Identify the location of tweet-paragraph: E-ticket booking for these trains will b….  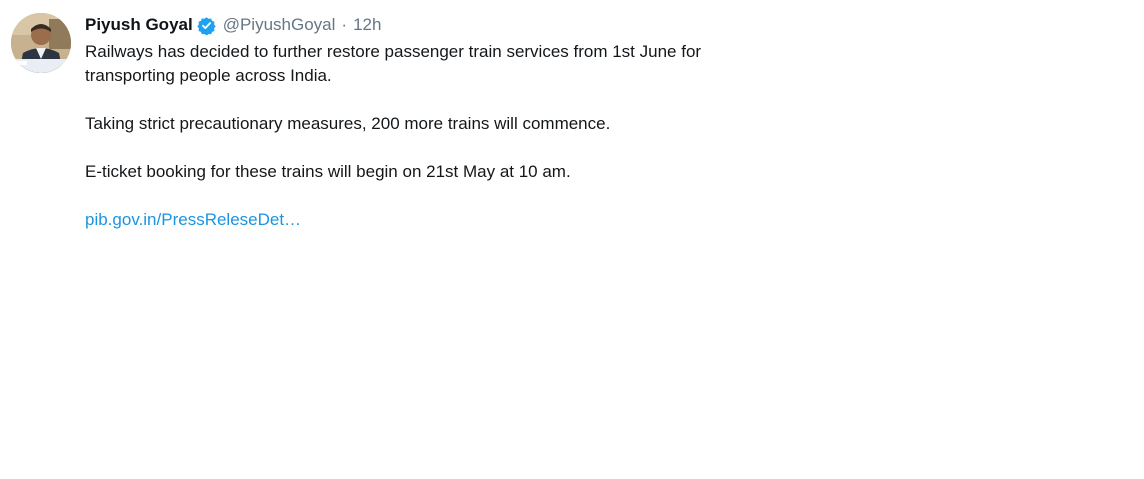
(328, 171).